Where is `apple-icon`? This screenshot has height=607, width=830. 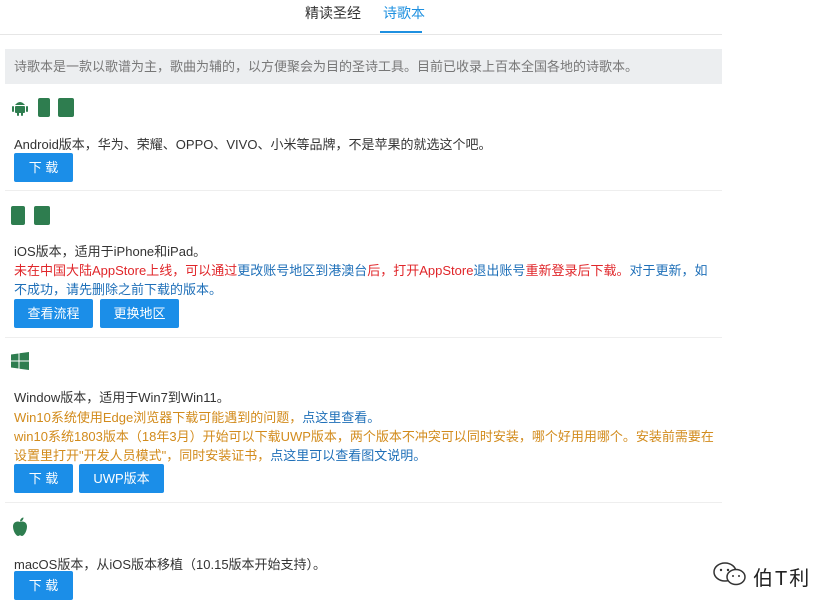
apple-icon is located at coordinates (20, 526).